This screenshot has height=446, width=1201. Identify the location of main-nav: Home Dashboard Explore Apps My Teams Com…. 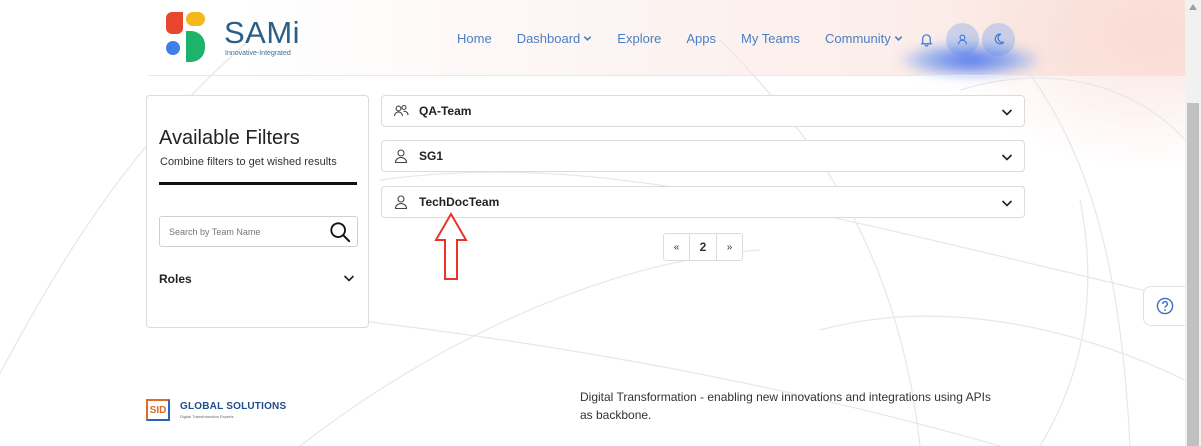
(692, 38).